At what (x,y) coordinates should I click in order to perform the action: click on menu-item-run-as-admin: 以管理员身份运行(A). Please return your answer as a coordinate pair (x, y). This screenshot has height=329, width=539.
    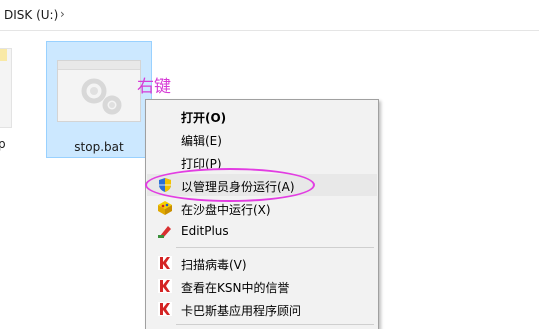
    Looking at the image, I should click on (262, 185).